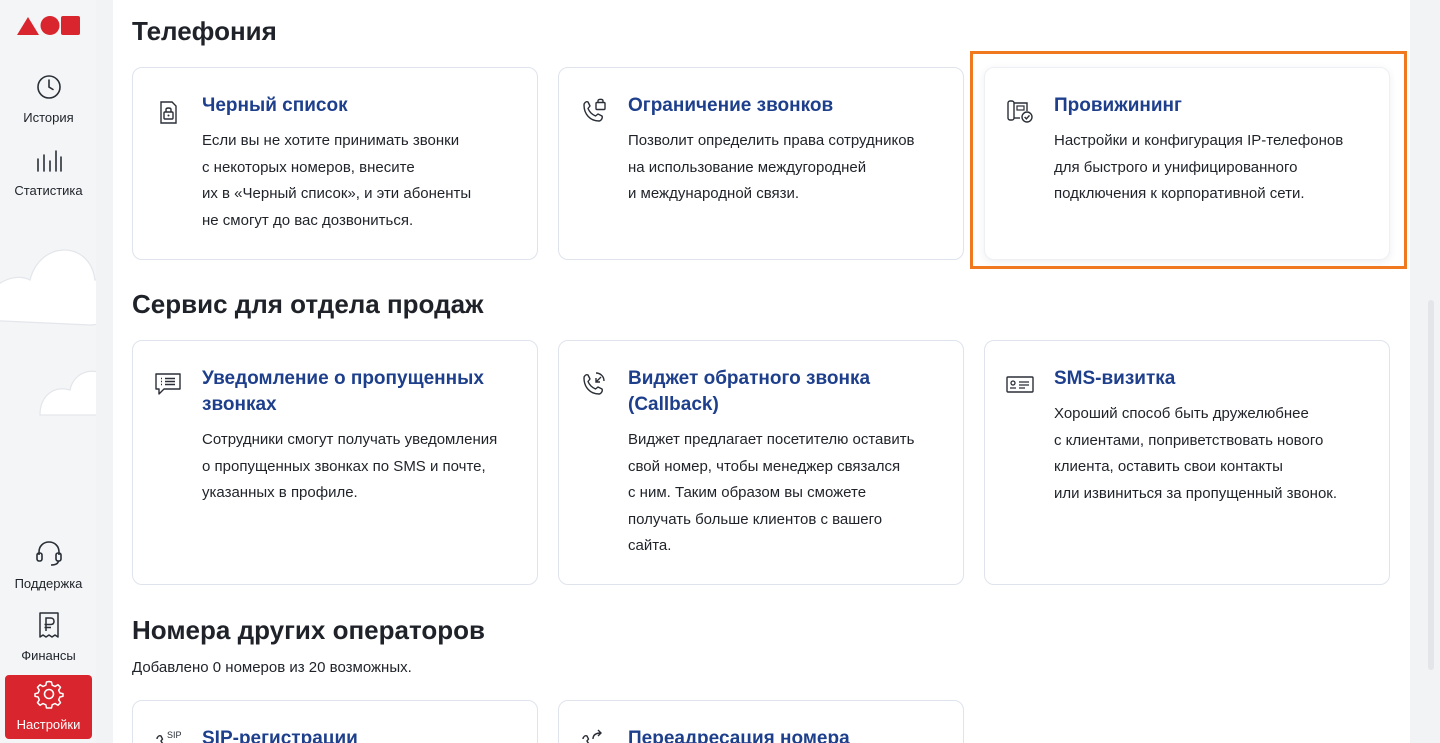 The image size is (1440, 743). What do you see at coordinates (280, 735) in the screenshot?
I see `card-title: SIP-регистрации` at bounding box center [280, 735].